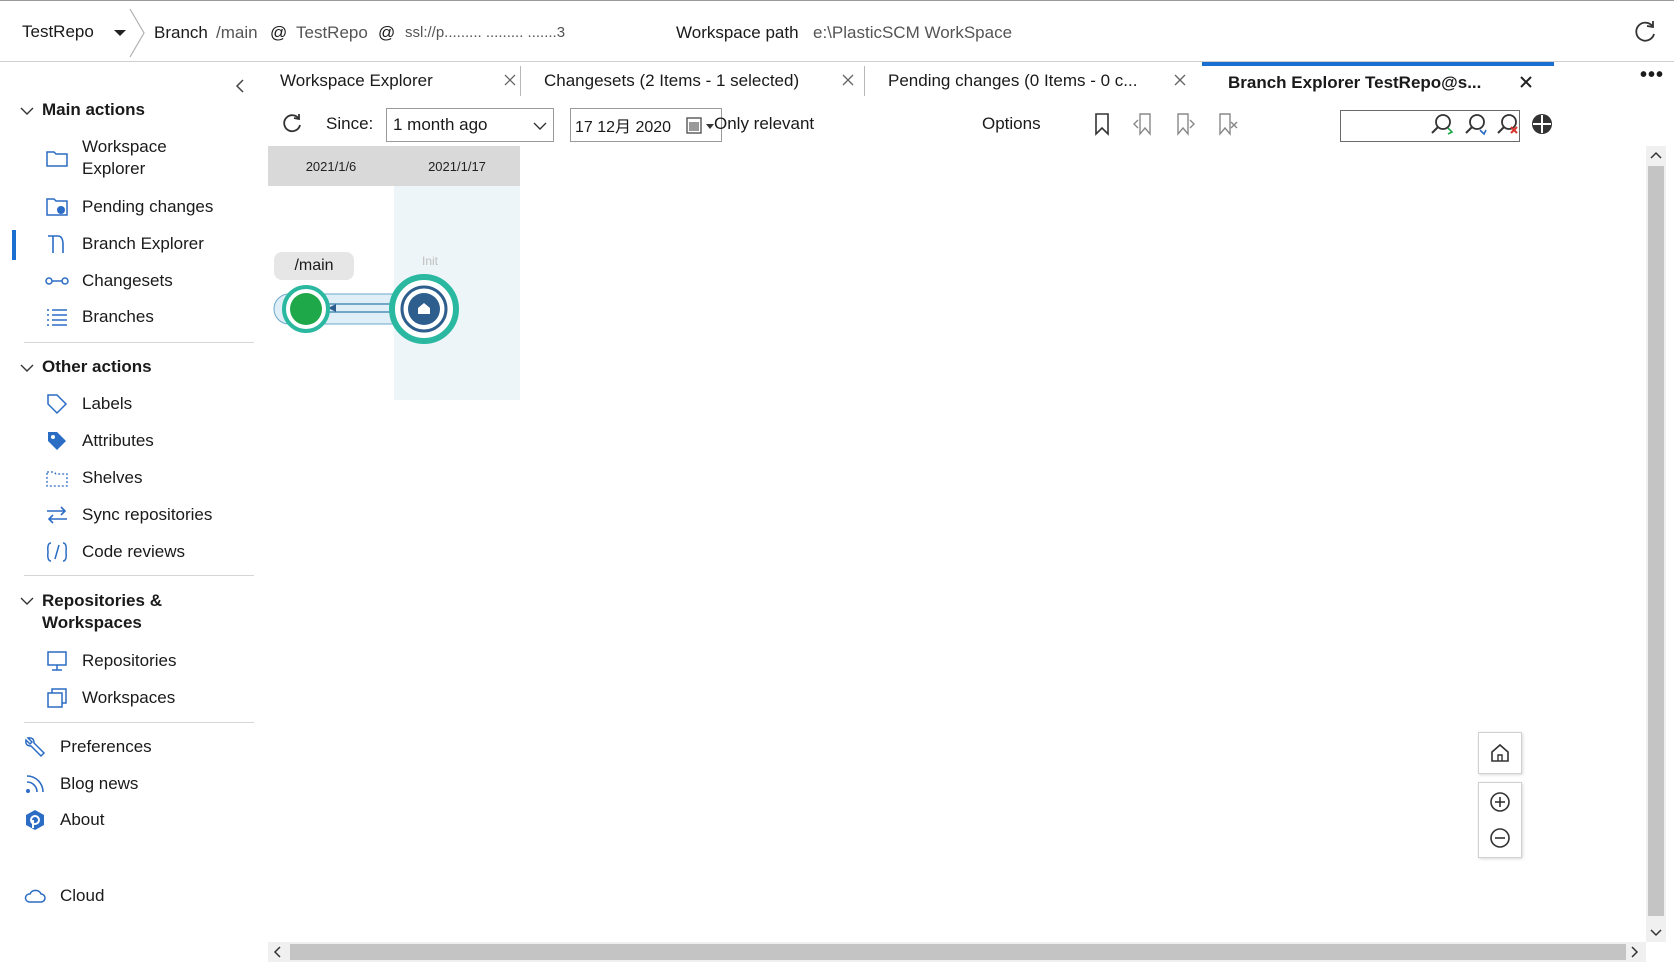  What do you see at coordinates (57, 207) in the screenshot?
I see `pending-changes-icon` at bounding box center [57, 207].